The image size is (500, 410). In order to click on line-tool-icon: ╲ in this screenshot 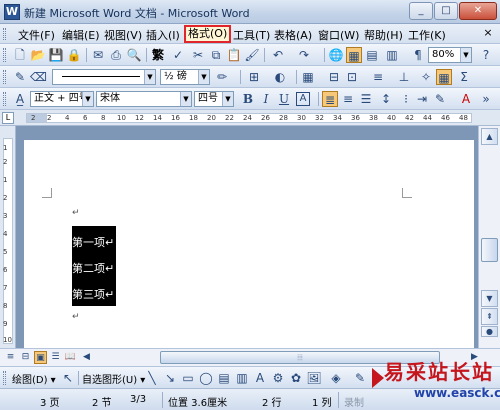, I will do `click(152, 378)`.